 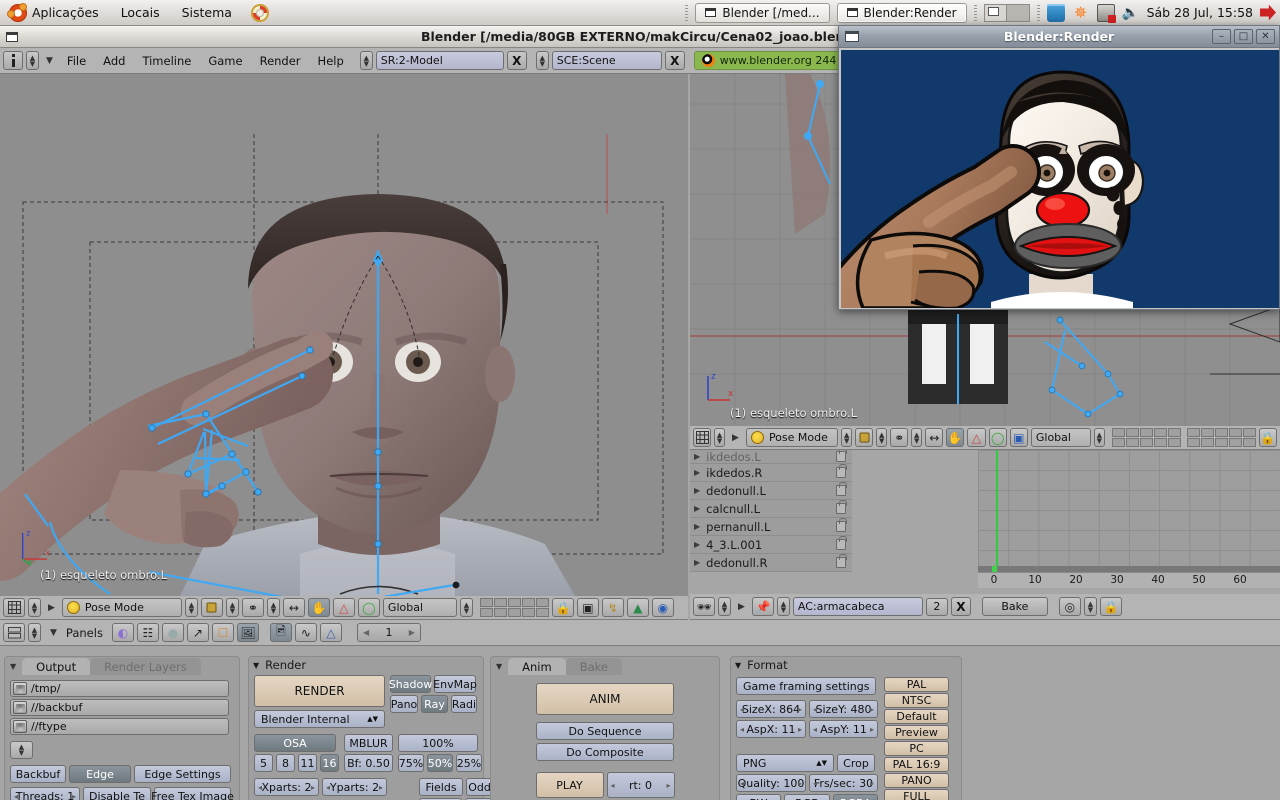 I want to click on size-50-button: 50%, so click(x=440, y=763).